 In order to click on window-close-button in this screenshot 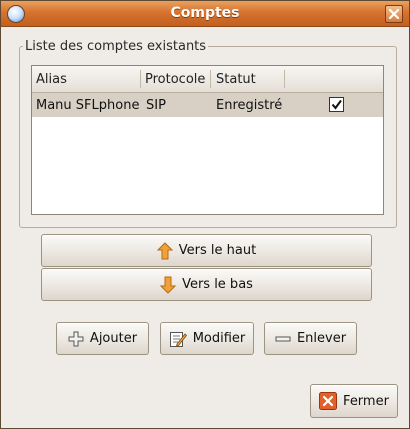, I will do `click(394, 14)`.